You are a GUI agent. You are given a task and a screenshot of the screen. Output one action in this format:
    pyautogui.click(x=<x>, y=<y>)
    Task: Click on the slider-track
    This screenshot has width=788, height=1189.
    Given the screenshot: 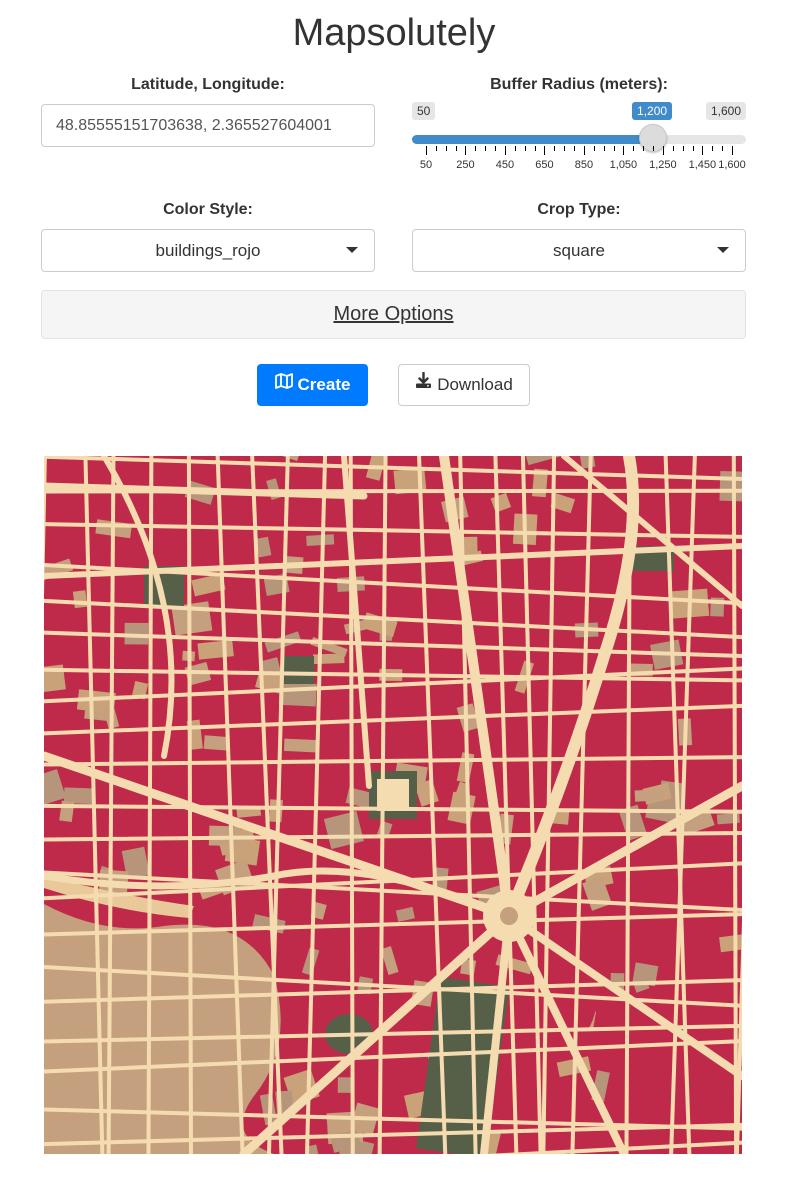 What is the action you would take?
    pyautogui.click(x=579, y=139)
    